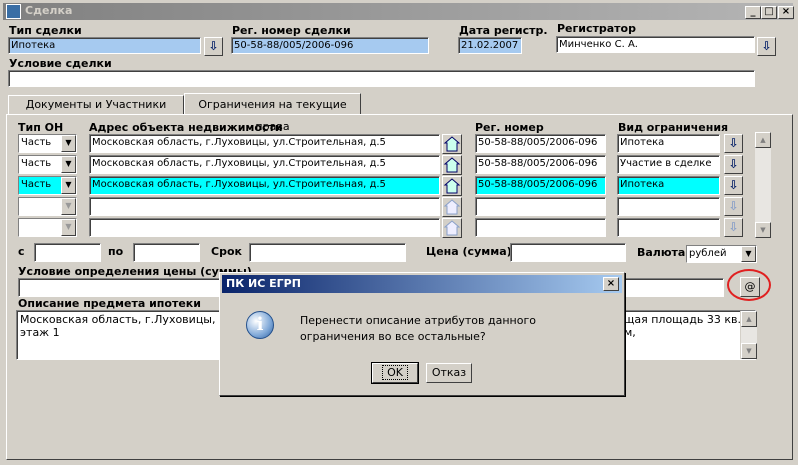  Describe the element at coordinates (611, 284) in the screenshot. I see `dialog-close-button: ×` at that location.